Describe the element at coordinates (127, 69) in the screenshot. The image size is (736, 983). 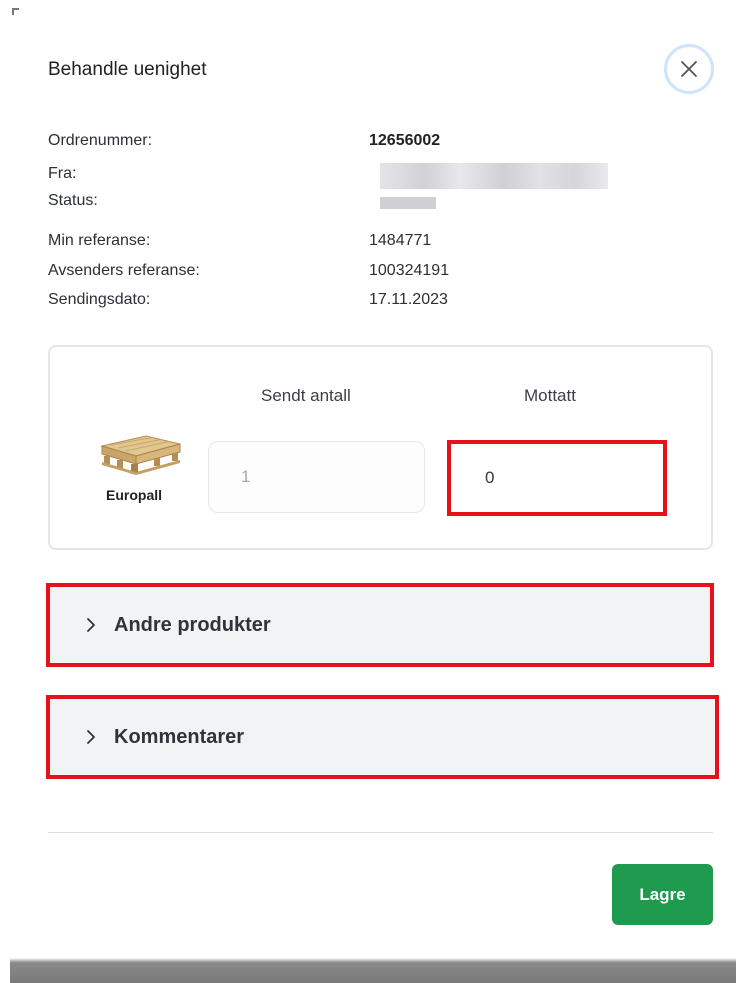
I see `dialog-title: Behandle uenighet` at that location.